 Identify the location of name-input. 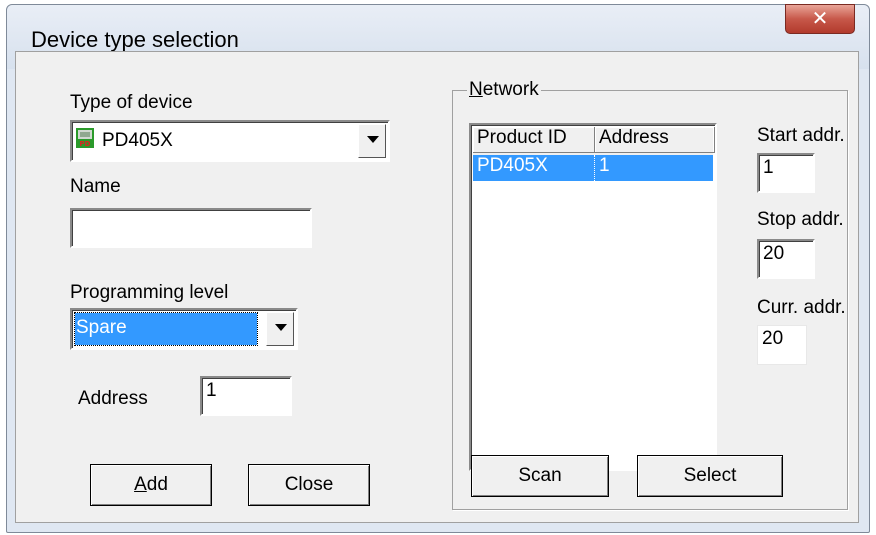
(191, 228).